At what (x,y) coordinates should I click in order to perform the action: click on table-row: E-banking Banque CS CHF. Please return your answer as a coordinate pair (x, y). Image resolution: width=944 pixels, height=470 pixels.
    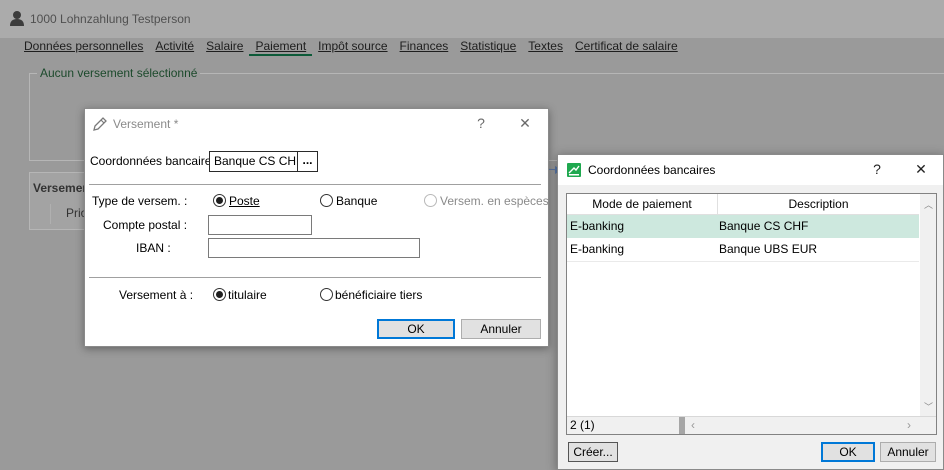
    Looking at the image, I should click on (743, 226).